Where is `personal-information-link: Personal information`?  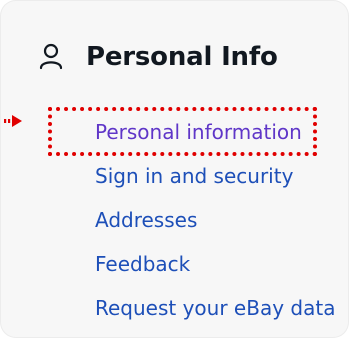 personal-information-link: Personal information is located at coordinates (215, 138).